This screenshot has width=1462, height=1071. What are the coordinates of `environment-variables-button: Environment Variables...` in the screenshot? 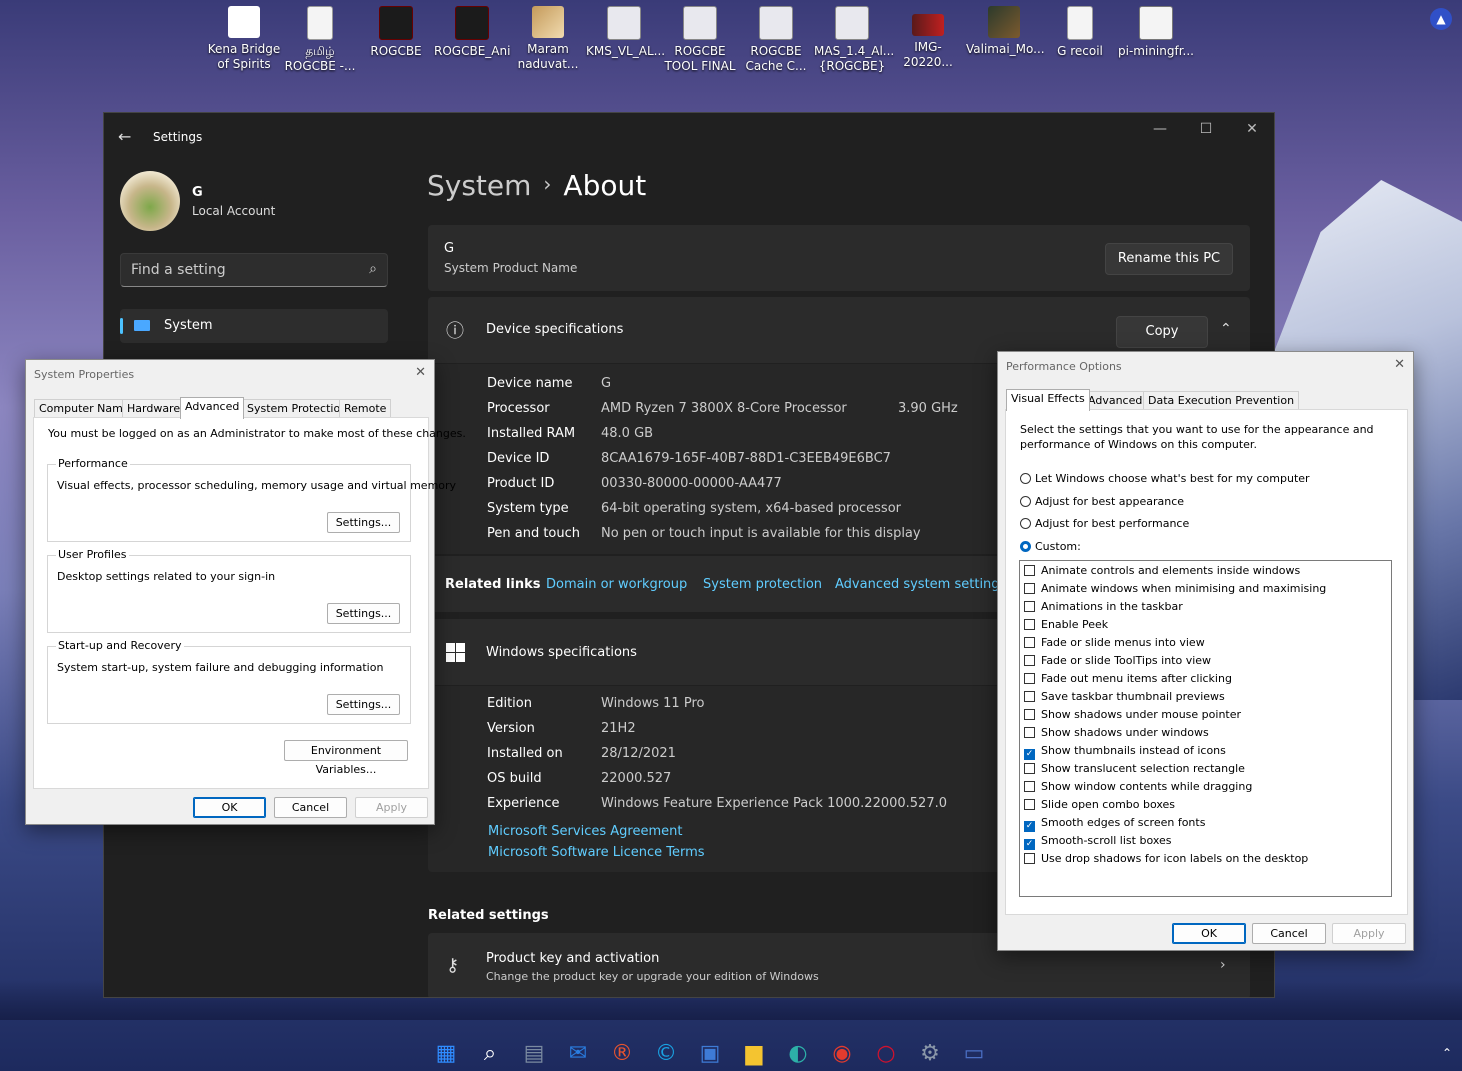 It's located at (346, 758).